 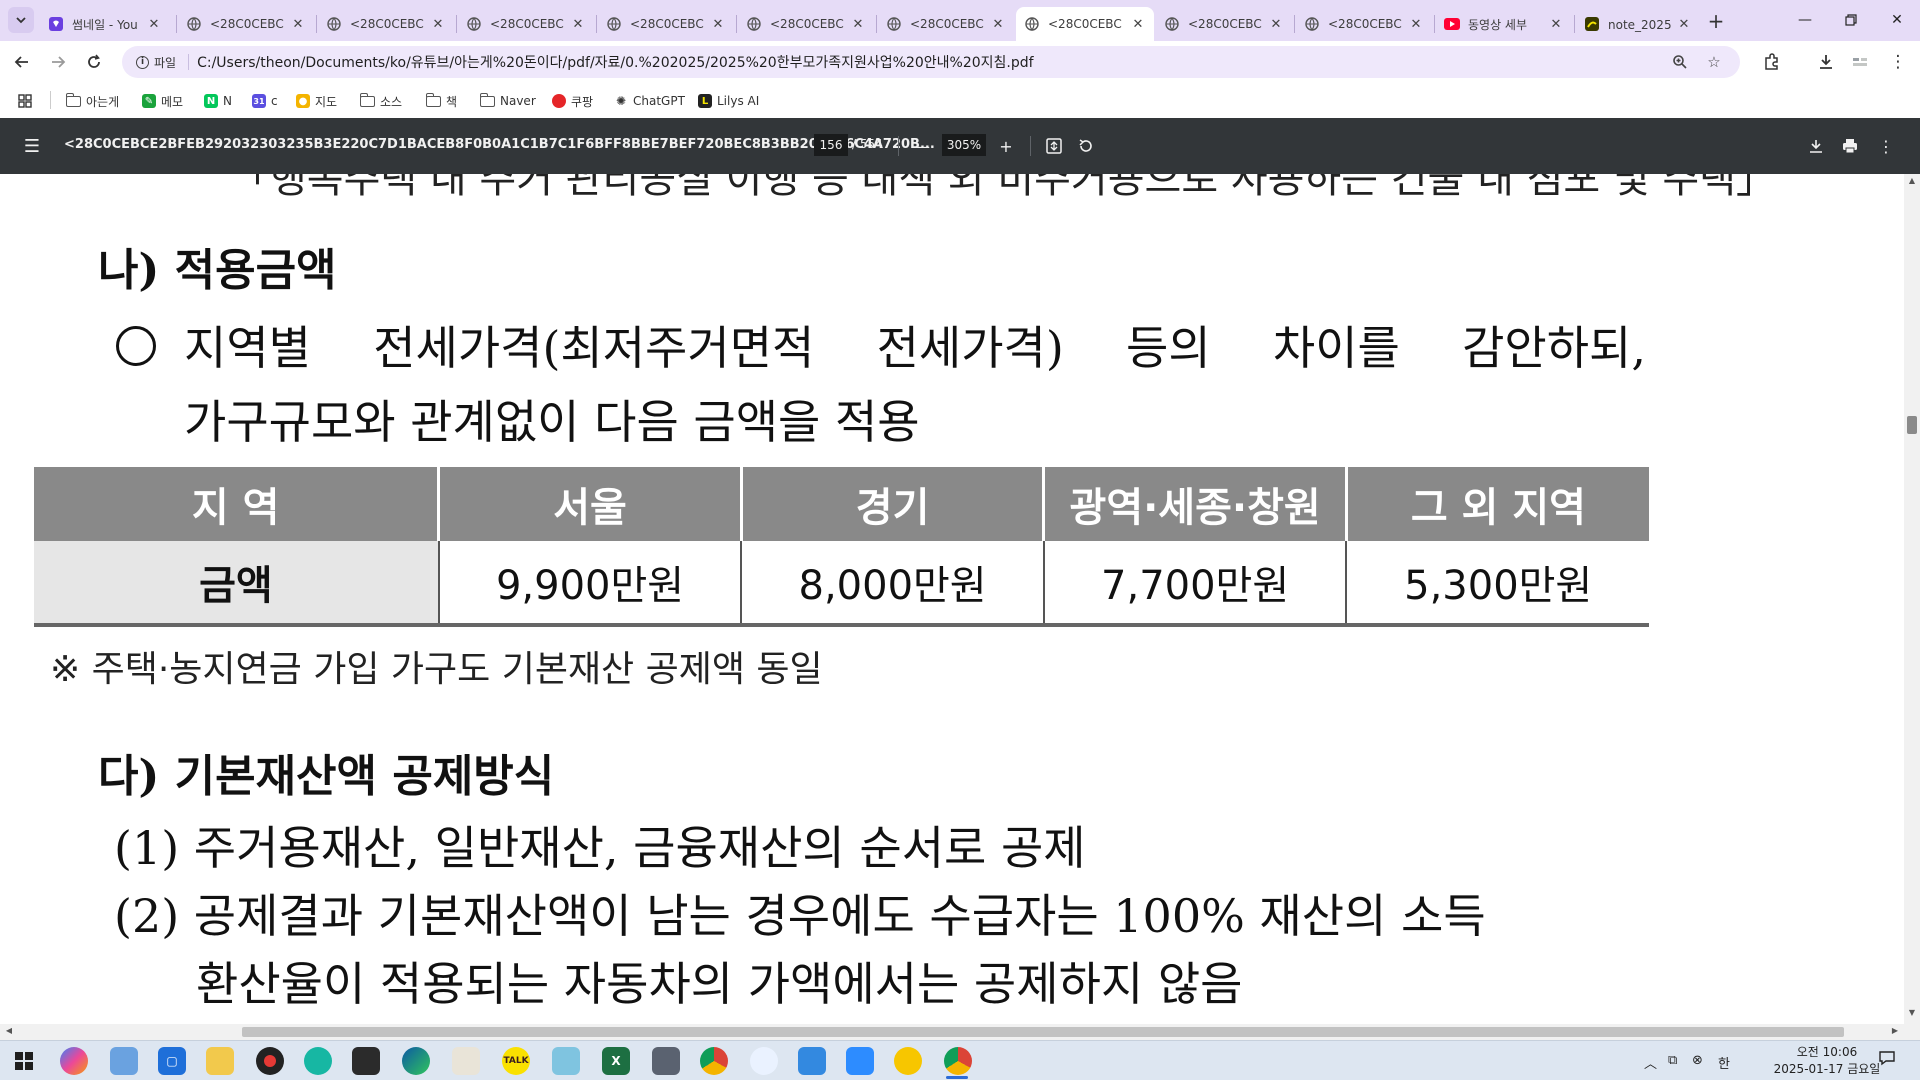 What do you see at coordinates (1912, 1015) in the screenshot?
I see `scroll-down-icon: ▼` at bounding box center [1912, 1015].